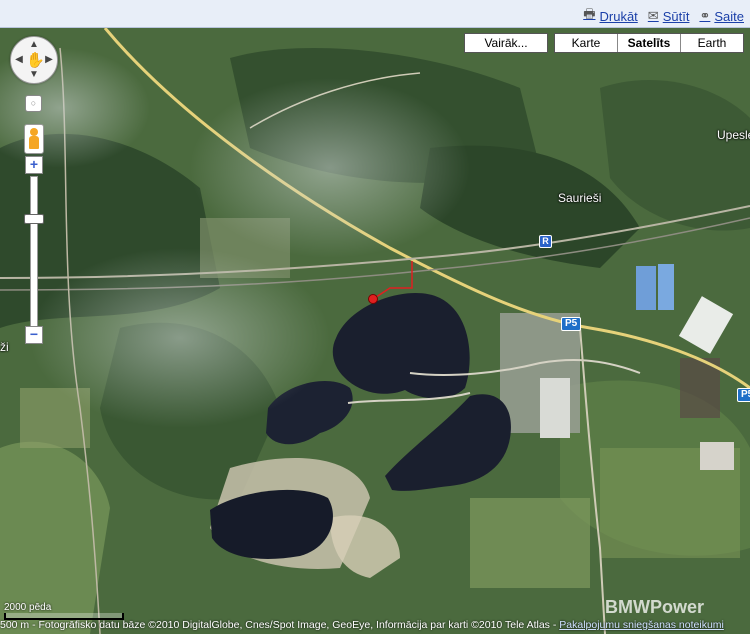 The height and width of the screenshot is (634, 750). I want to click on zoom-in-button: +, so click(34, 165).